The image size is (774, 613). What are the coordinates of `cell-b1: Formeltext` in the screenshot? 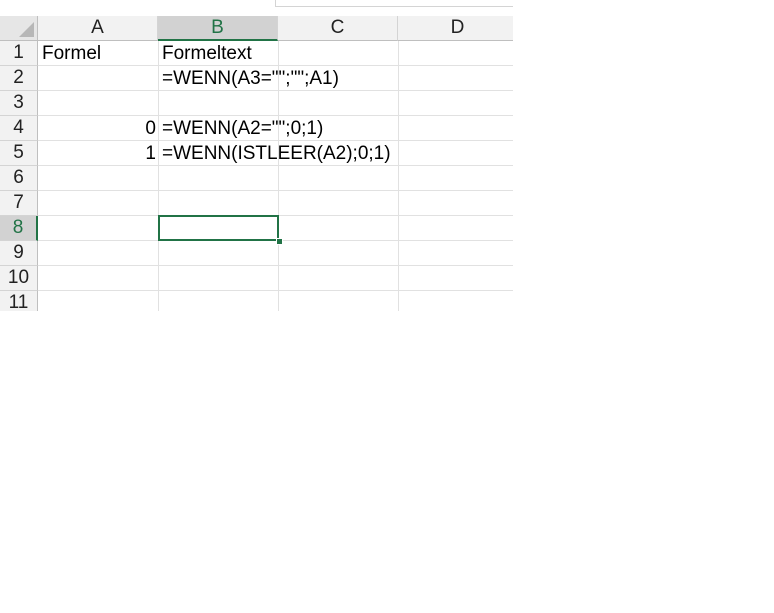 It's located at (207, 53).